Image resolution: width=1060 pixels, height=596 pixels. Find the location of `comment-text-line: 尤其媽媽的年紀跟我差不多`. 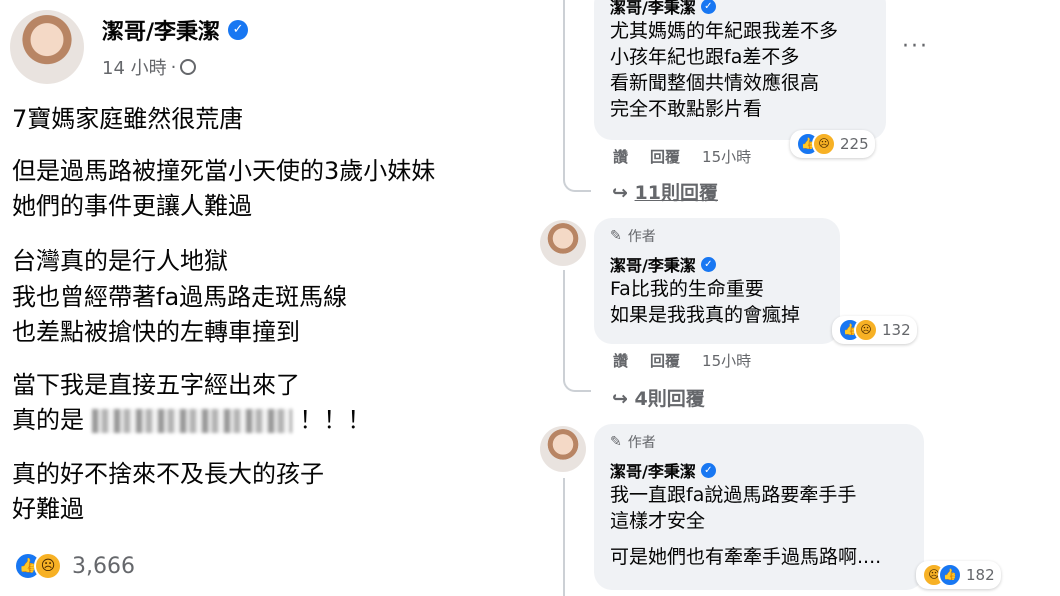

comment-text-line: 尤其媽媽的年紀跟我差不多 is located at coordinates (724, 31).